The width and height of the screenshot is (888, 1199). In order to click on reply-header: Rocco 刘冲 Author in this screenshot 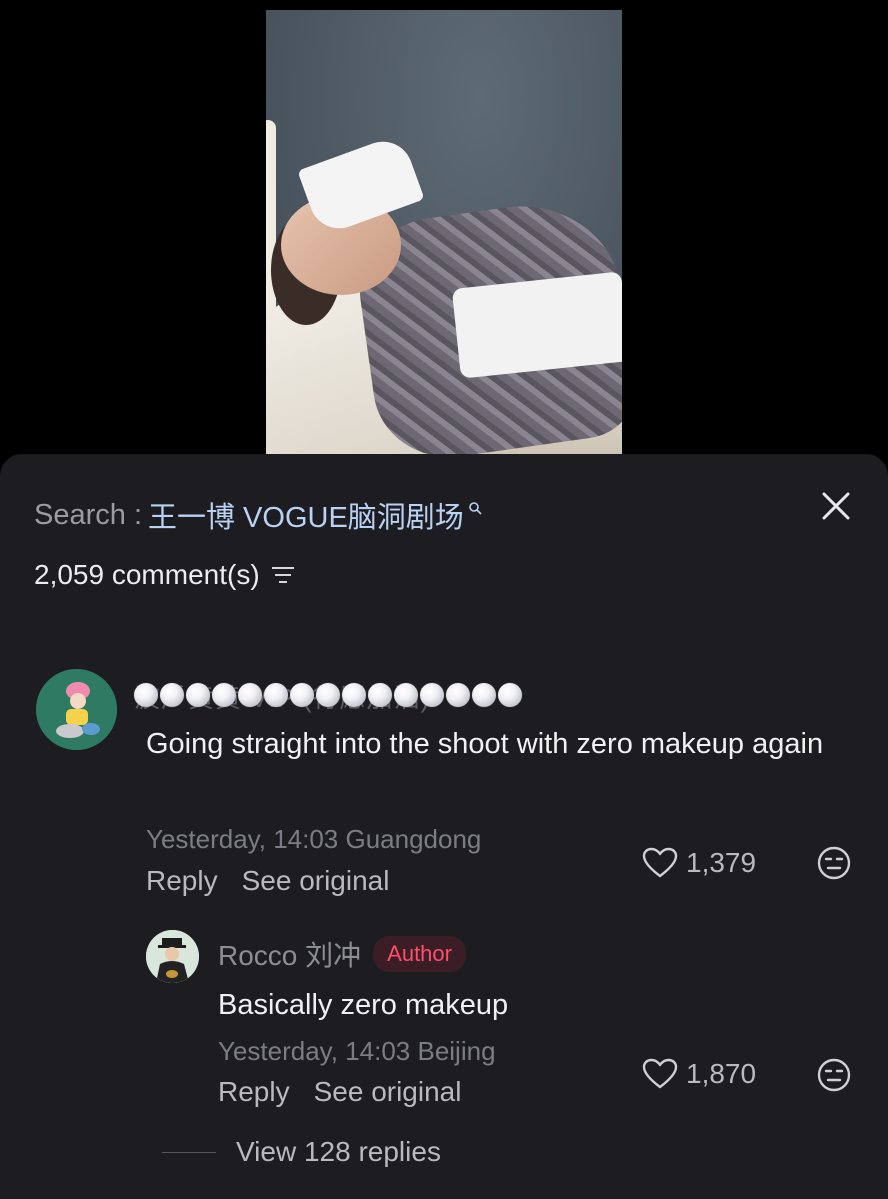, I will do `click(342, 954)`.